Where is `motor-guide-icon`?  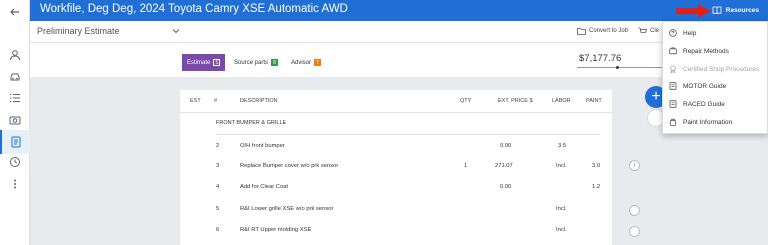
motor-guide-icon is located at coordinates (673, 86).